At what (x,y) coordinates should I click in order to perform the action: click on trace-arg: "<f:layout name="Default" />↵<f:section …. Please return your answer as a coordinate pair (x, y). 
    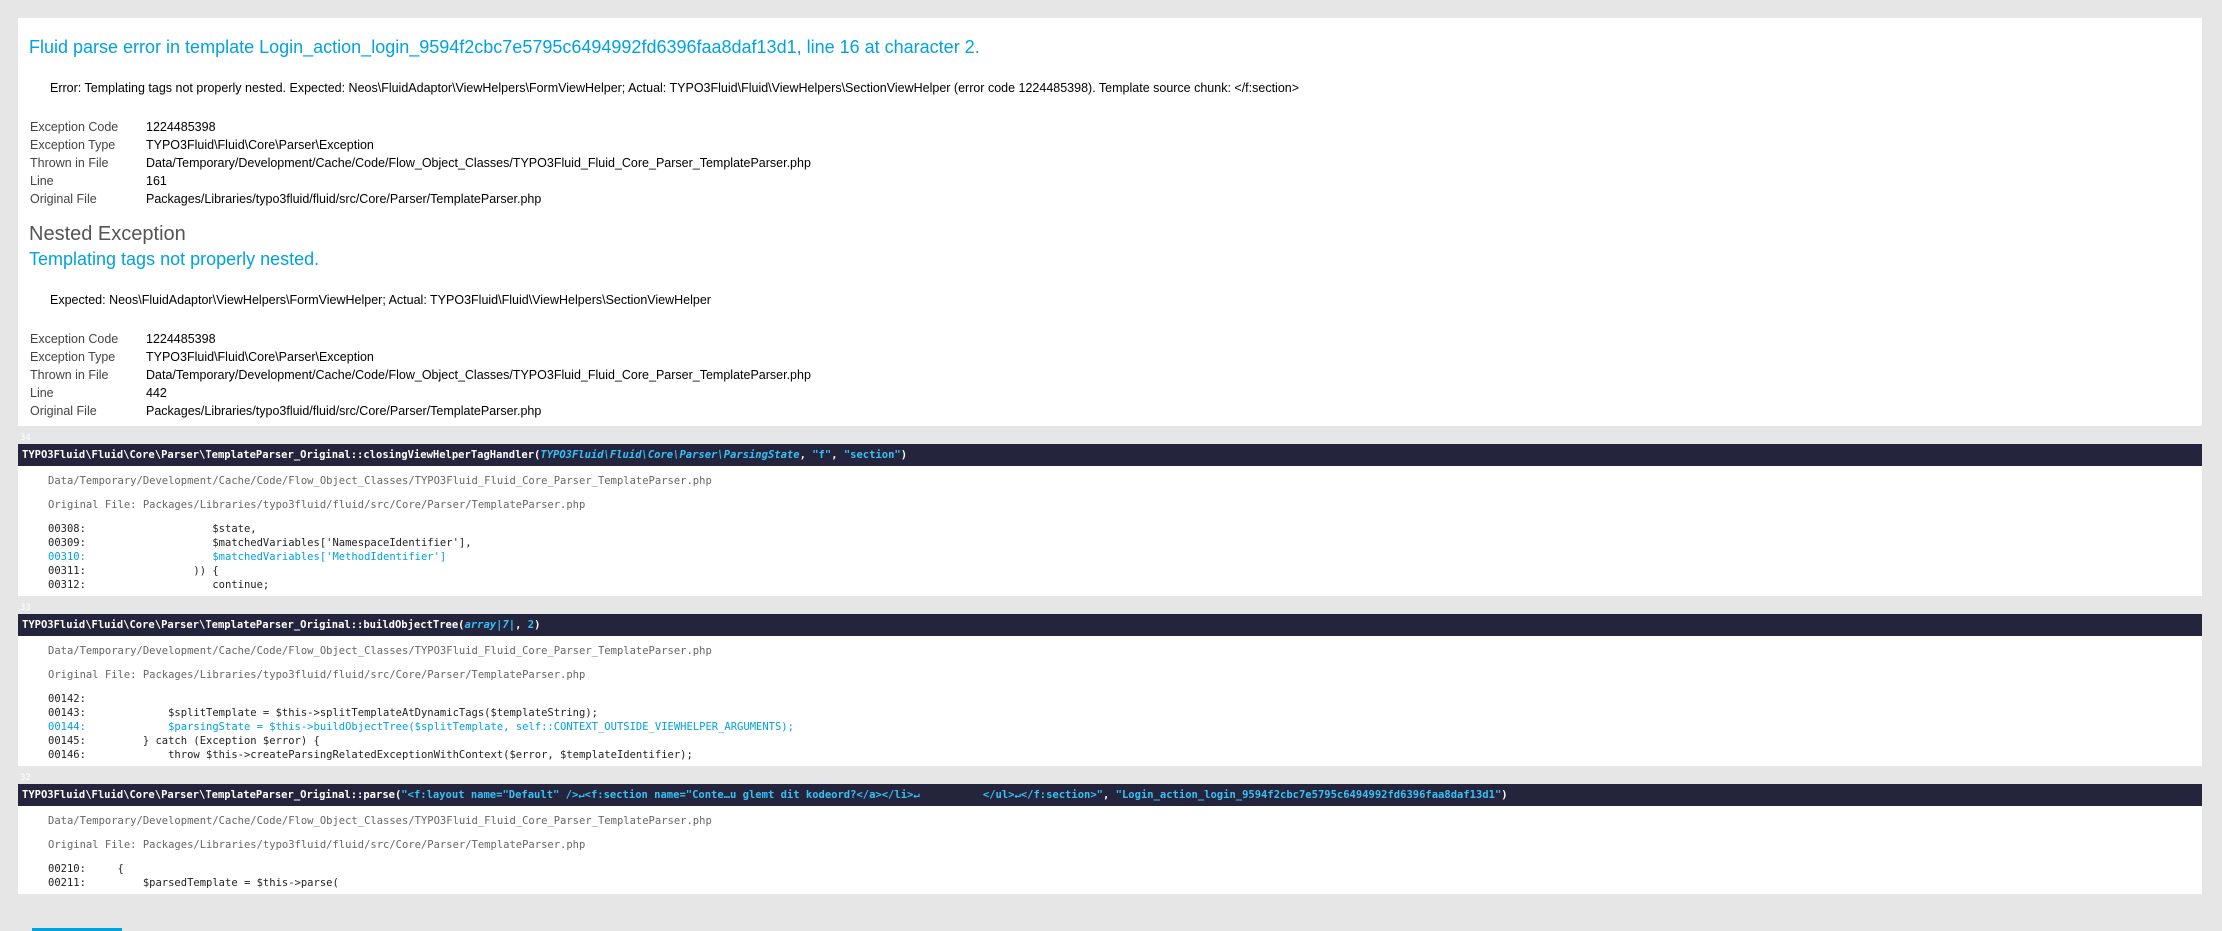
    Looking at the image, I should click on (752, 795).